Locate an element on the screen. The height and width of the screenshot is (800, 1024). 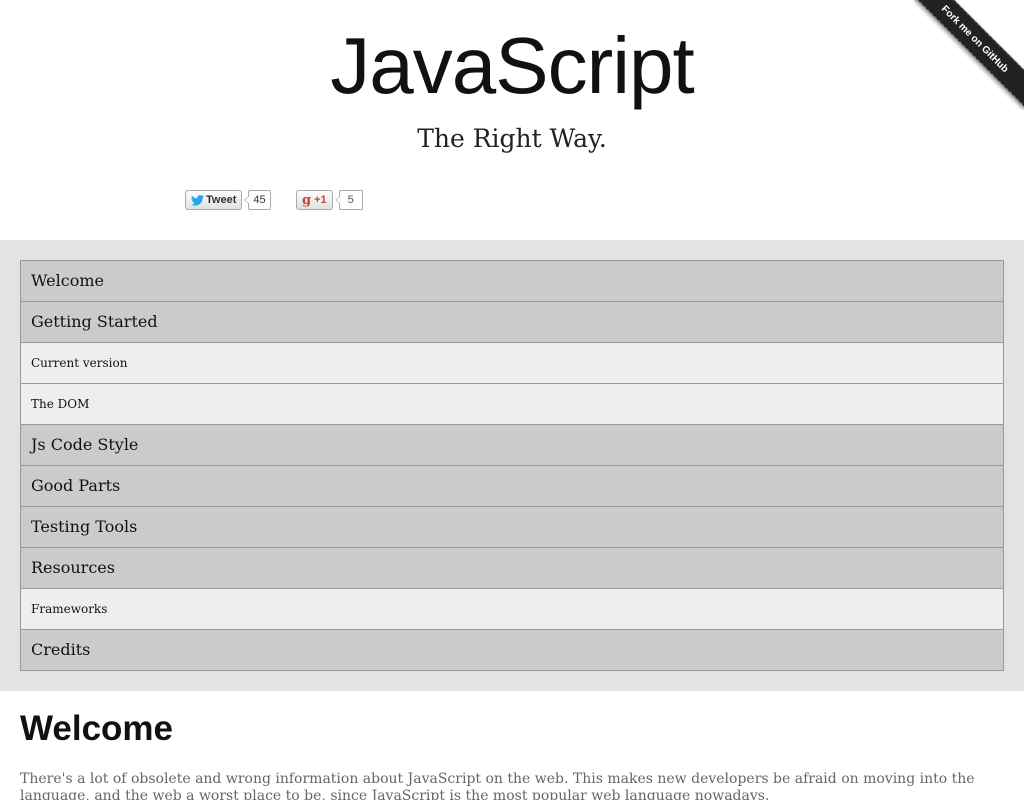
fork-on-github-ribbon: Fork me on GitHub is located at coordinates (969, 54).